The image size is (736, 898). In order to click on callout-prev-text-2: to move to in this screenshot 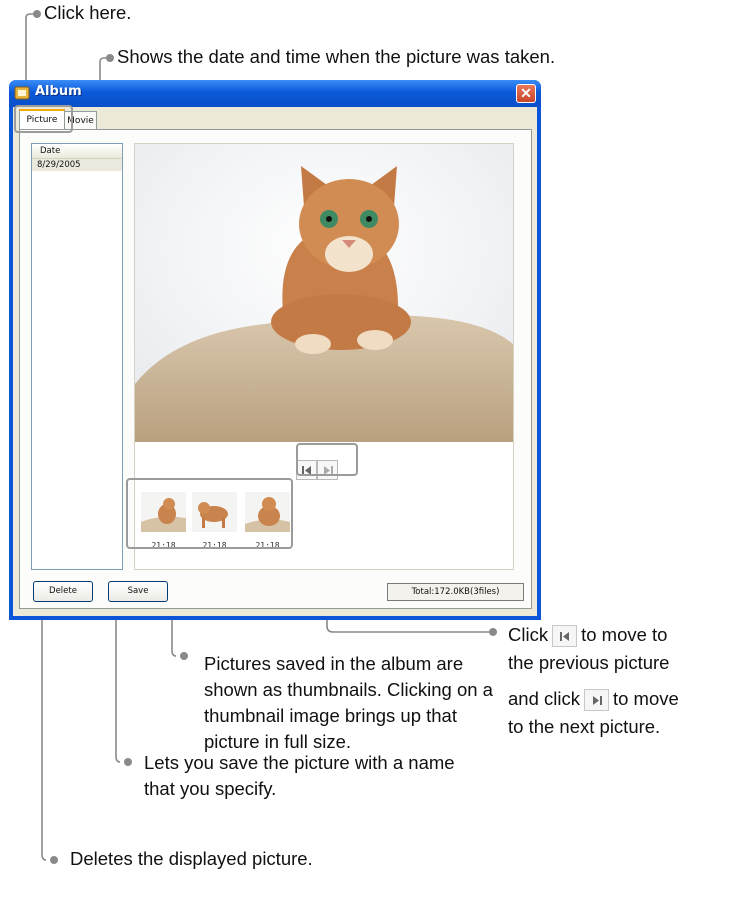, I will do `click(624, 634)`.